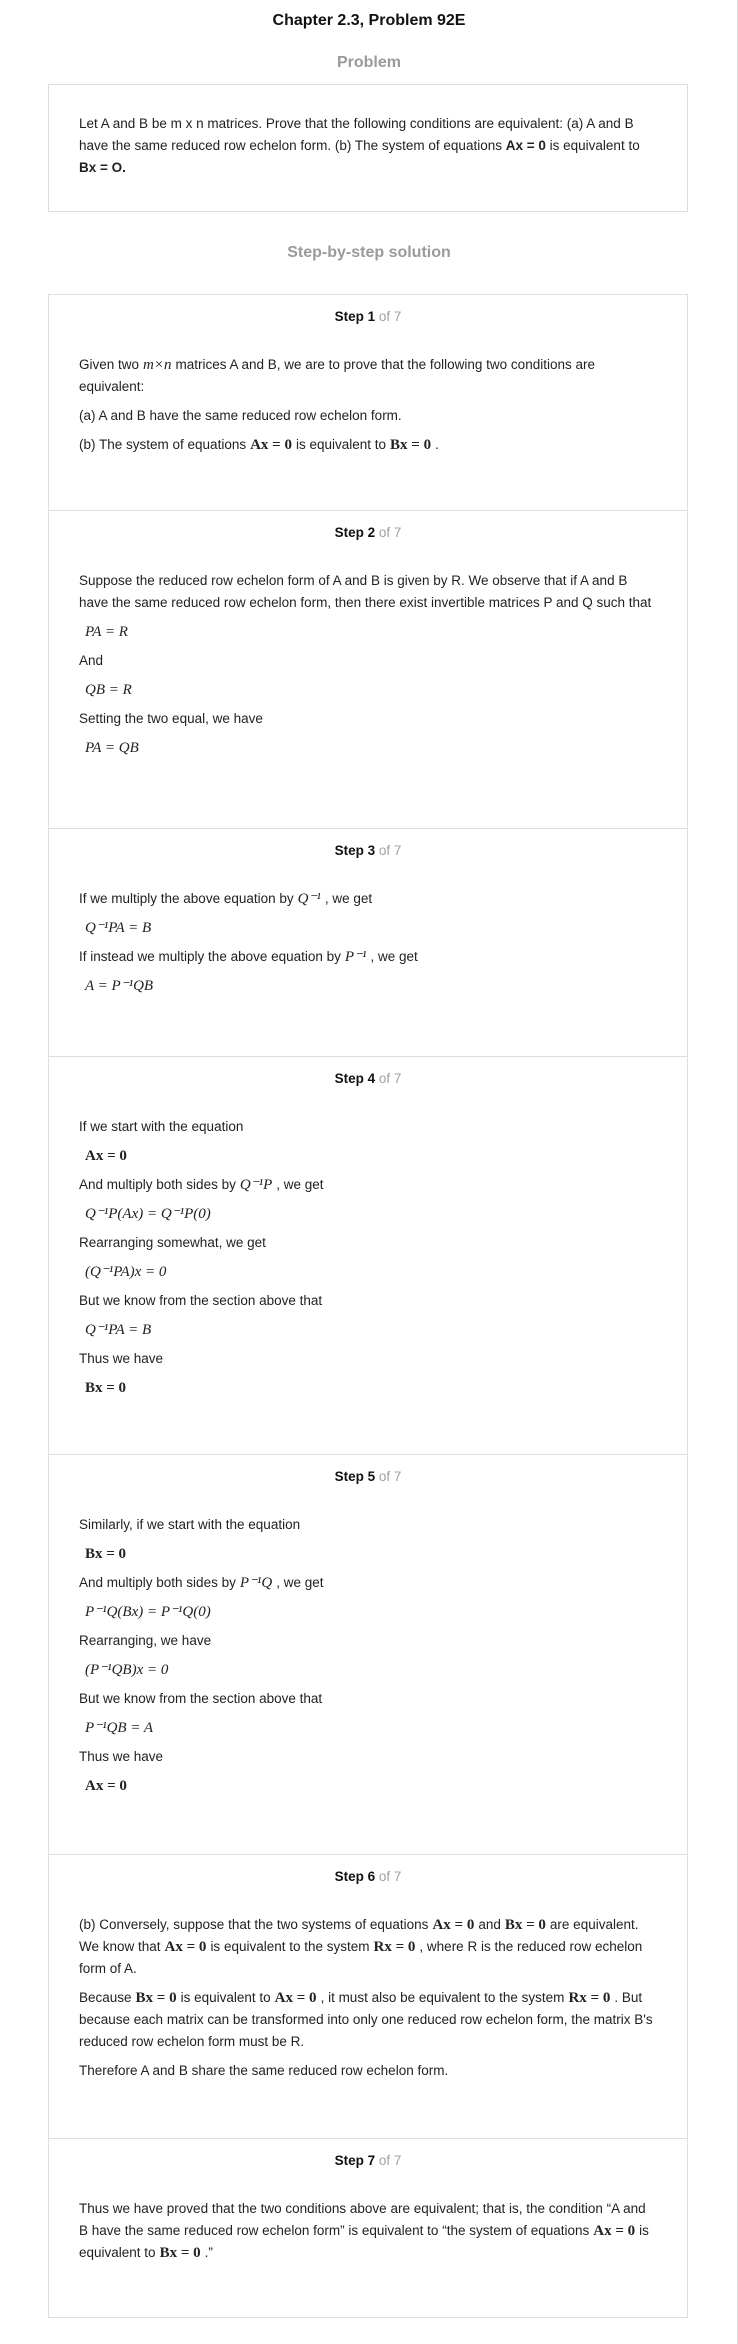 This screenshot has width=738, height=2344. Describe the element at coordinates (106, 1156) in the screenshot. I see `step-4-eq-1: Ax = 0` at that location.